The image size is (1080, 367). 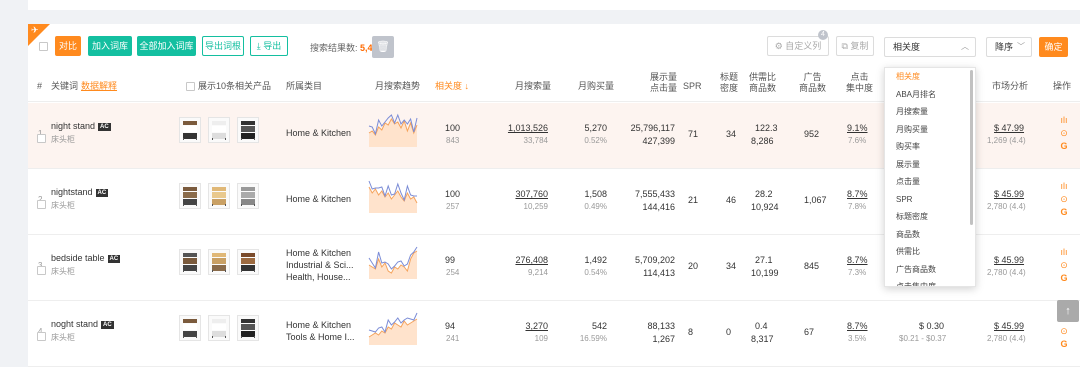 What do you see at coordinates (531, 260) in the screenshot?
I see `monthly-search-value: 276,408` at bounding box center [531, 260].